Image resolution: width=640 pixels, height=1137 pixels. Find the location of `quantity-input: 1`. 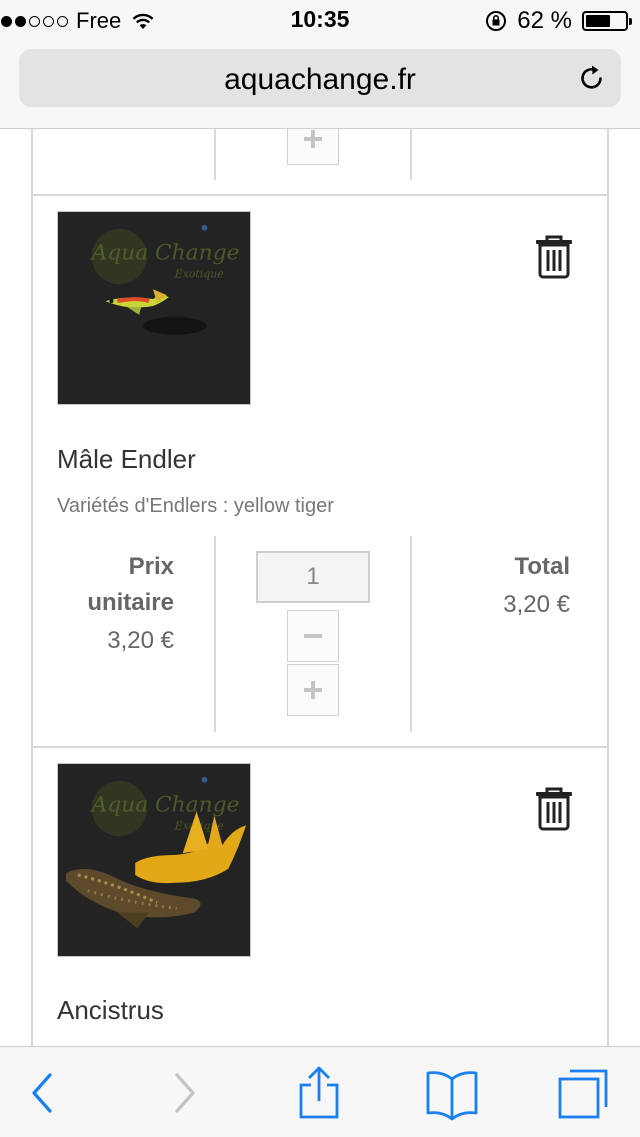

quantity-input: 1 is located at coordinates (313, 577).